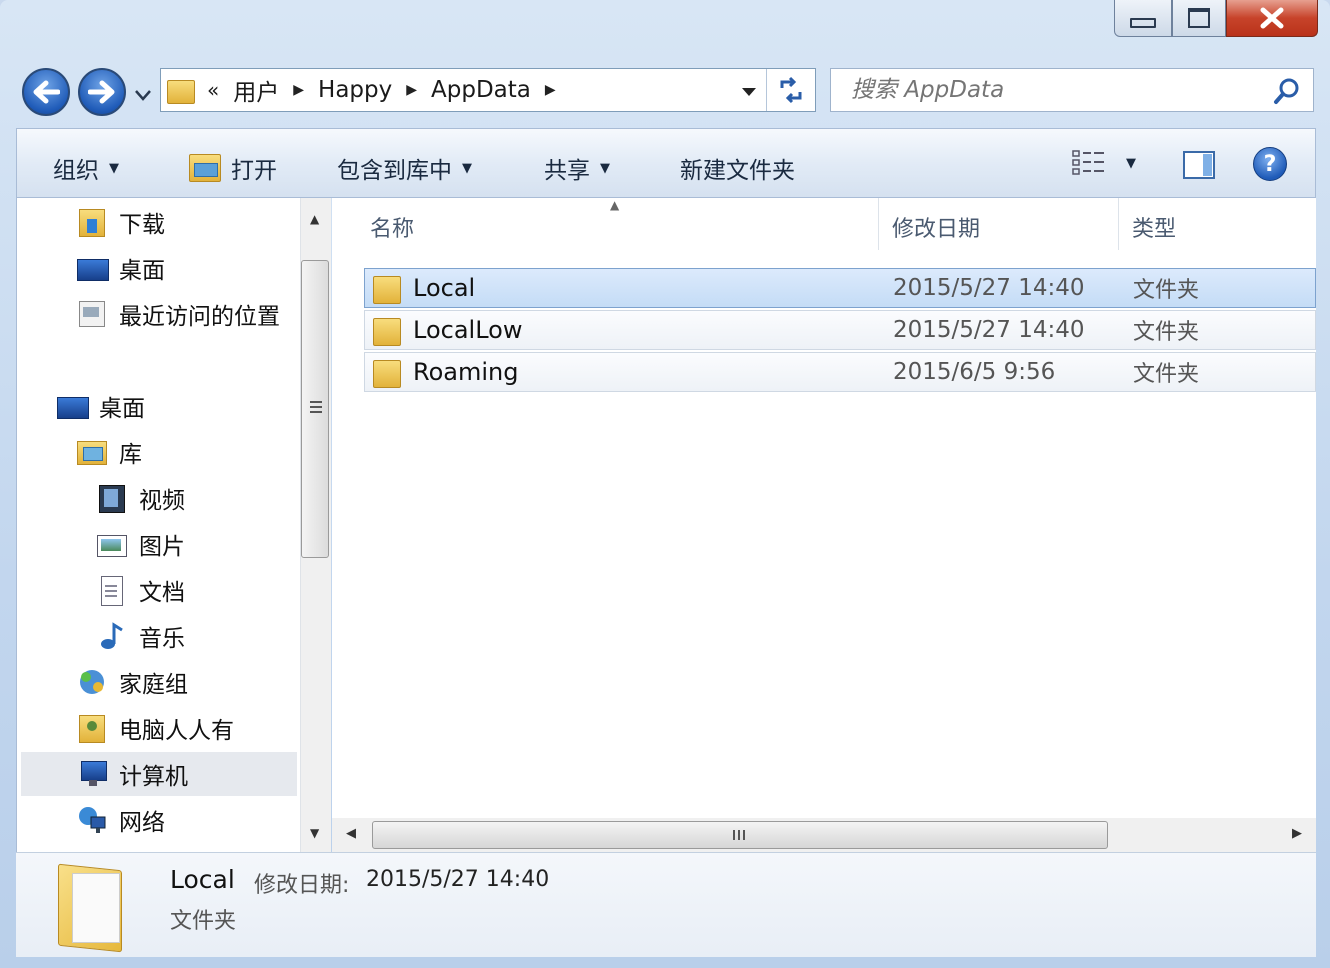 The image size is (1330, 968). Describe the element at coordinates (162, 639) in the screenshot. I see `sidebar-item-label: 音乐` at that location.